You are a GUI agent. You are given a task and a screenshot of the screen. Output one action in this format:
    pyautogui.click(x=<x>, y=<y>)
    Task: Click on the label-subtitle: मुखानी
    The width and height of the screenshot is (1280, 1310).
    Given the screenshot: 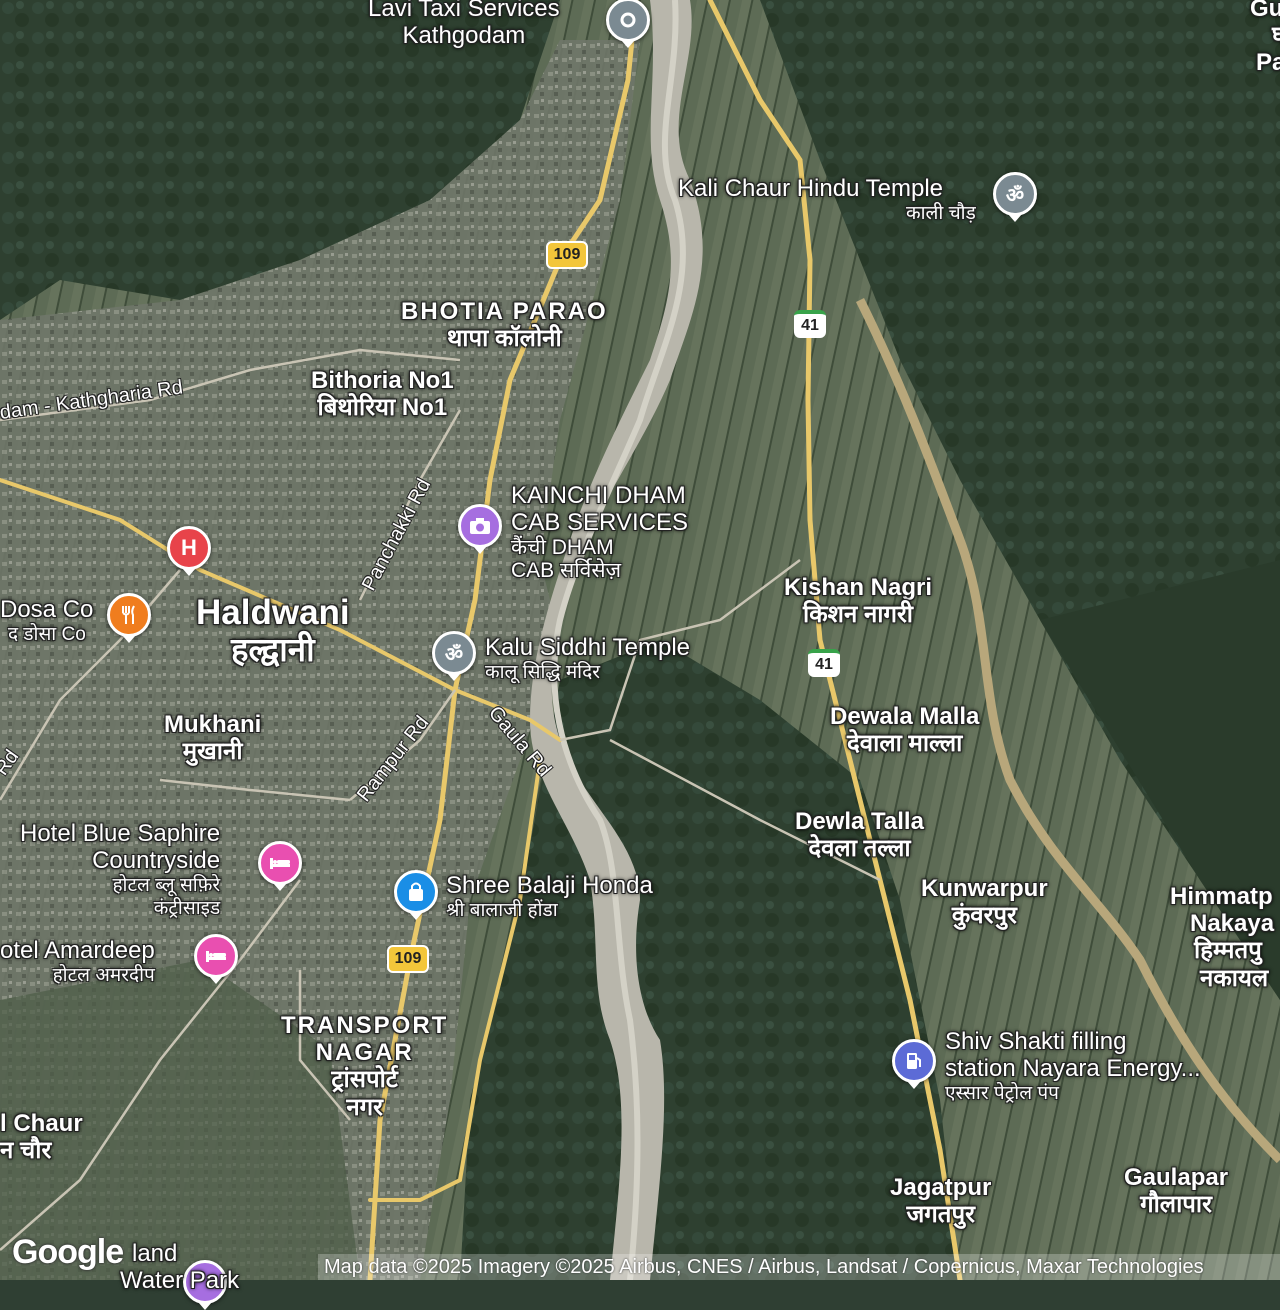 What is the action you would take?
    pyautogui.click(x=212, y=751)
    